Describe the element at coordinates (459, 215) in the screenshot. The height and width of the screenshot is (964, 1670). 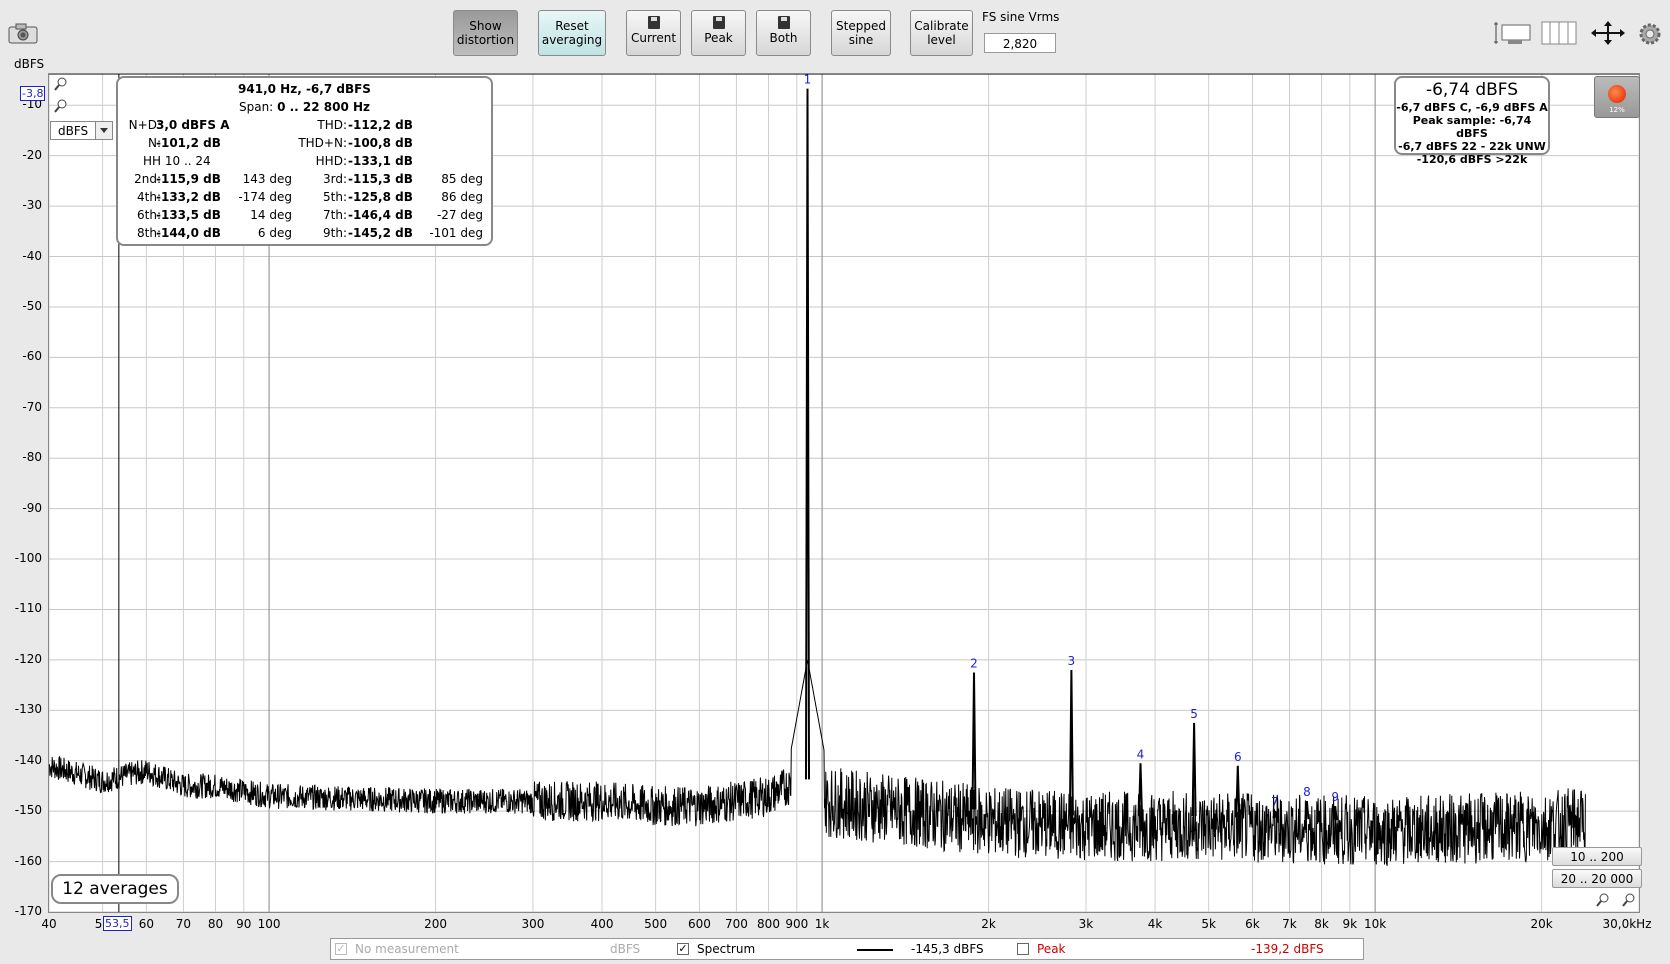
I see `harmonic-phase: -27 deg` at that location.